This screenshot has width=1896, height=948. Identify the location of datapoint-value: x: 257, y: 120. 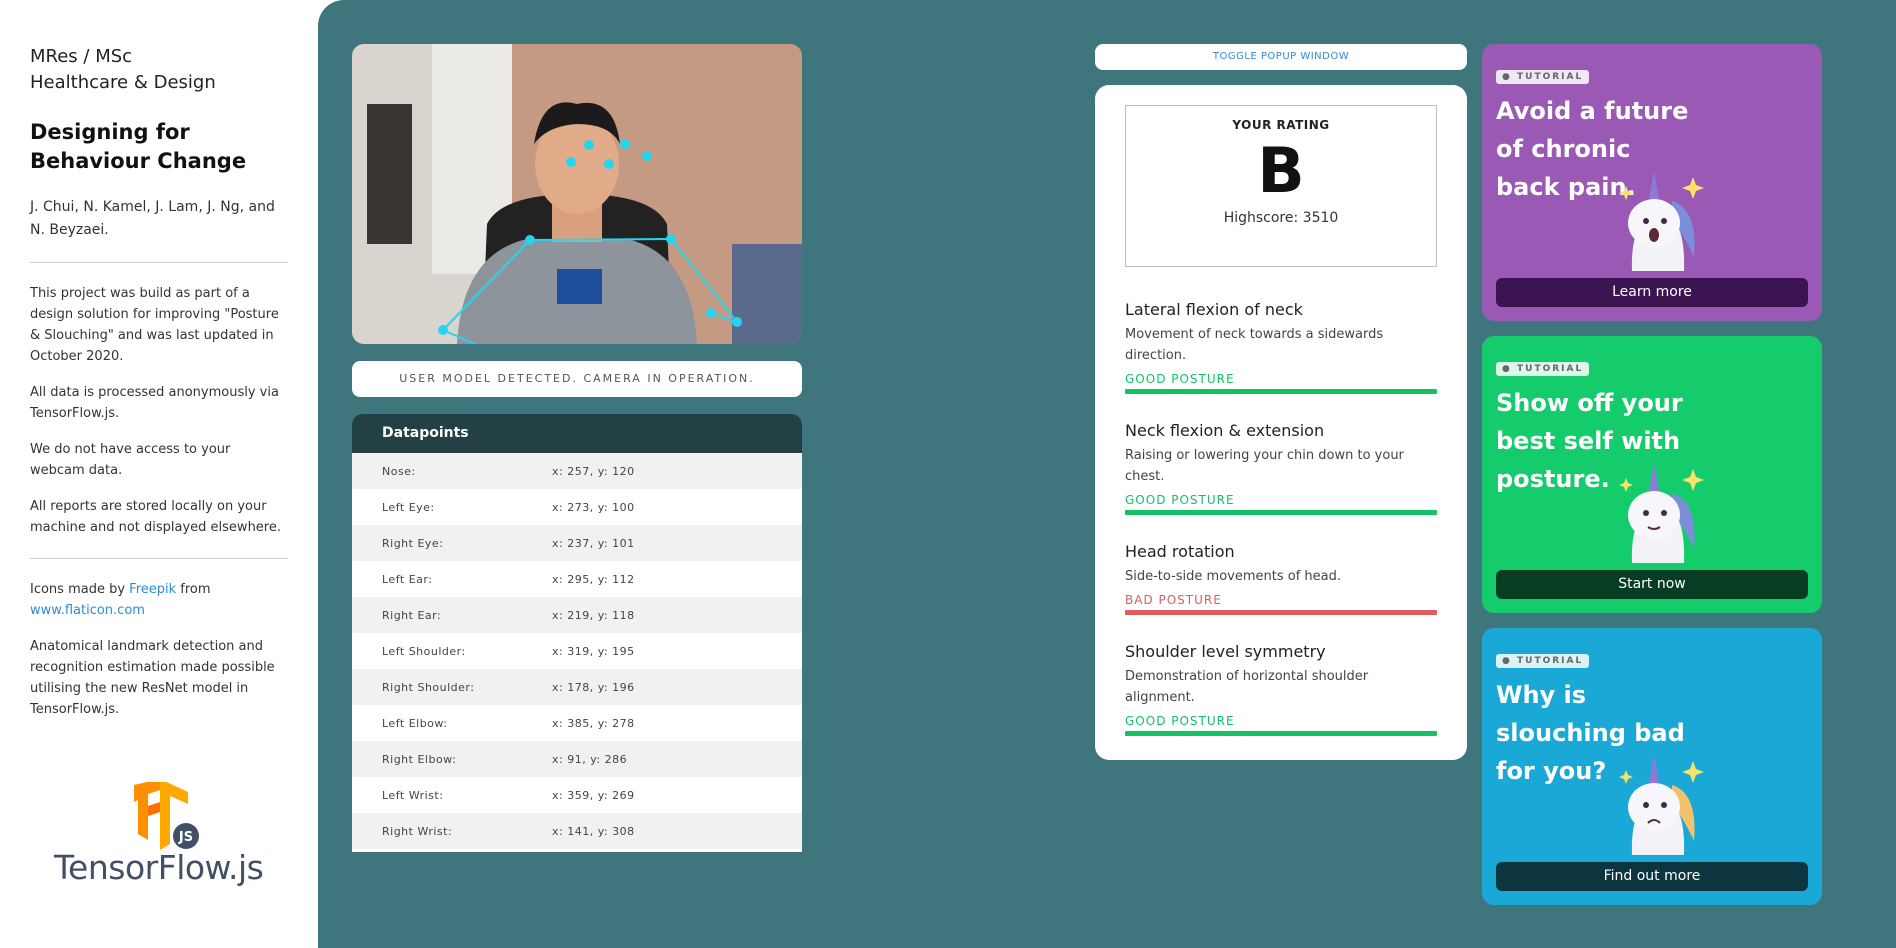
(593, 471).